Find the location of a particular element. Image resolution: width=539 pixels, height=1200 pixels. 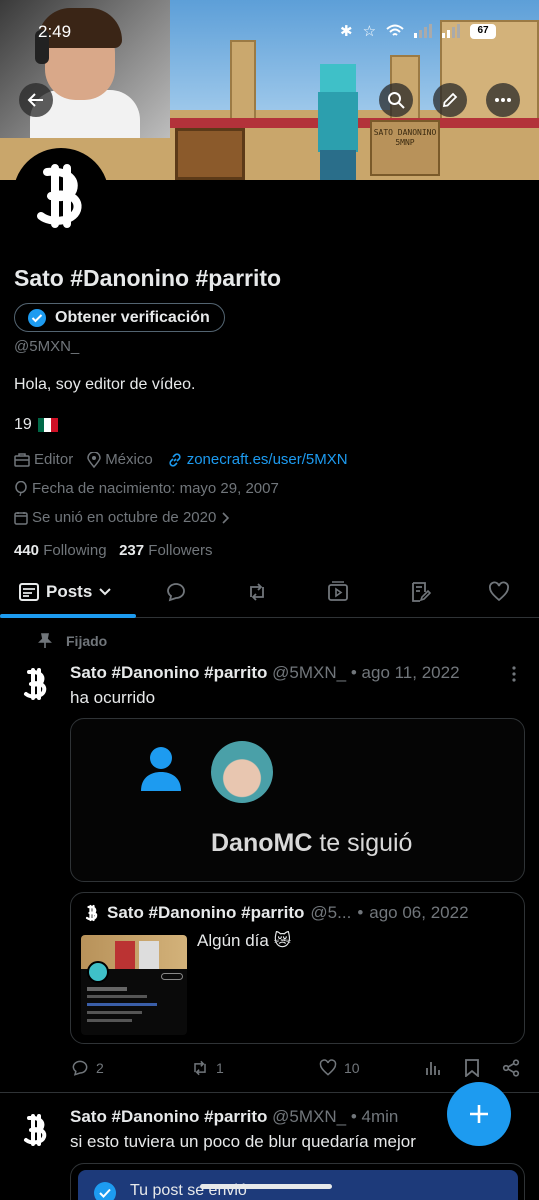

post-actions: 2 1 10 is located at coordinates (300, 1068).